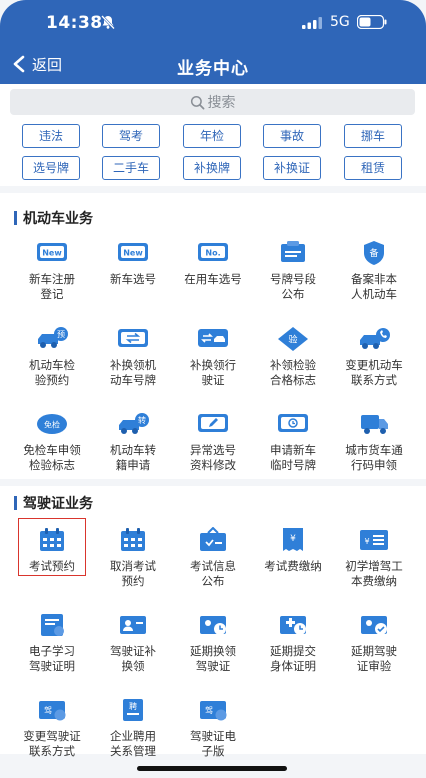 This screenshot has height=778, width=426. I want to click on service-temp-plate: 申请新车 临时号牌, so click(293, 442).